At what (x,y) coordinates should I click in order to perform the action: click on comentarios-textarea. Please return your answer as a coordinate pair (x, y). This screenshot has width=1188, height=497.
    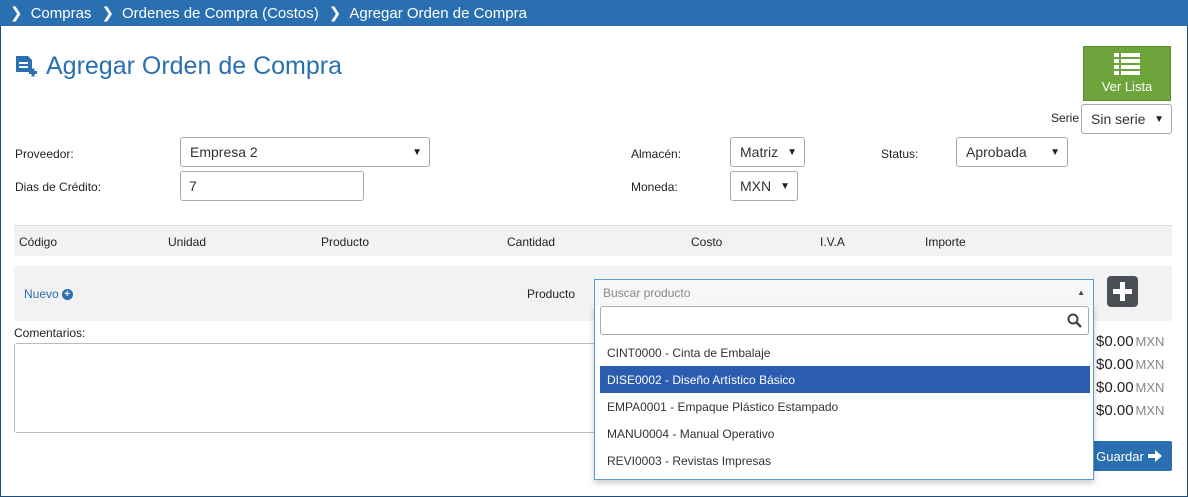
    Looking at the image, I should click on (309, 388).